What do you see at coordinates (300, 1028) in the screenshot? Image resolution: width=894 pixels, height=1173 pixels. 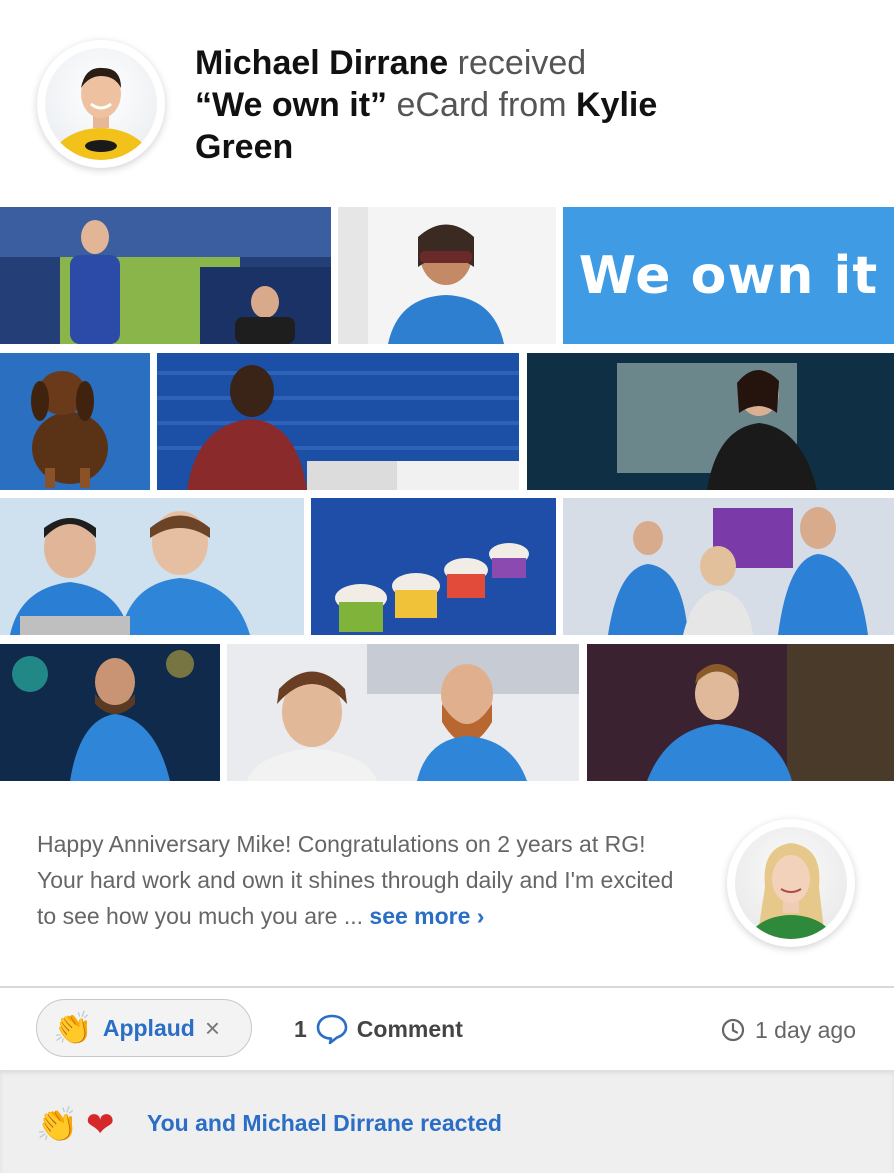 I see `comment-count: 1` at bounding box center [300, 1028].